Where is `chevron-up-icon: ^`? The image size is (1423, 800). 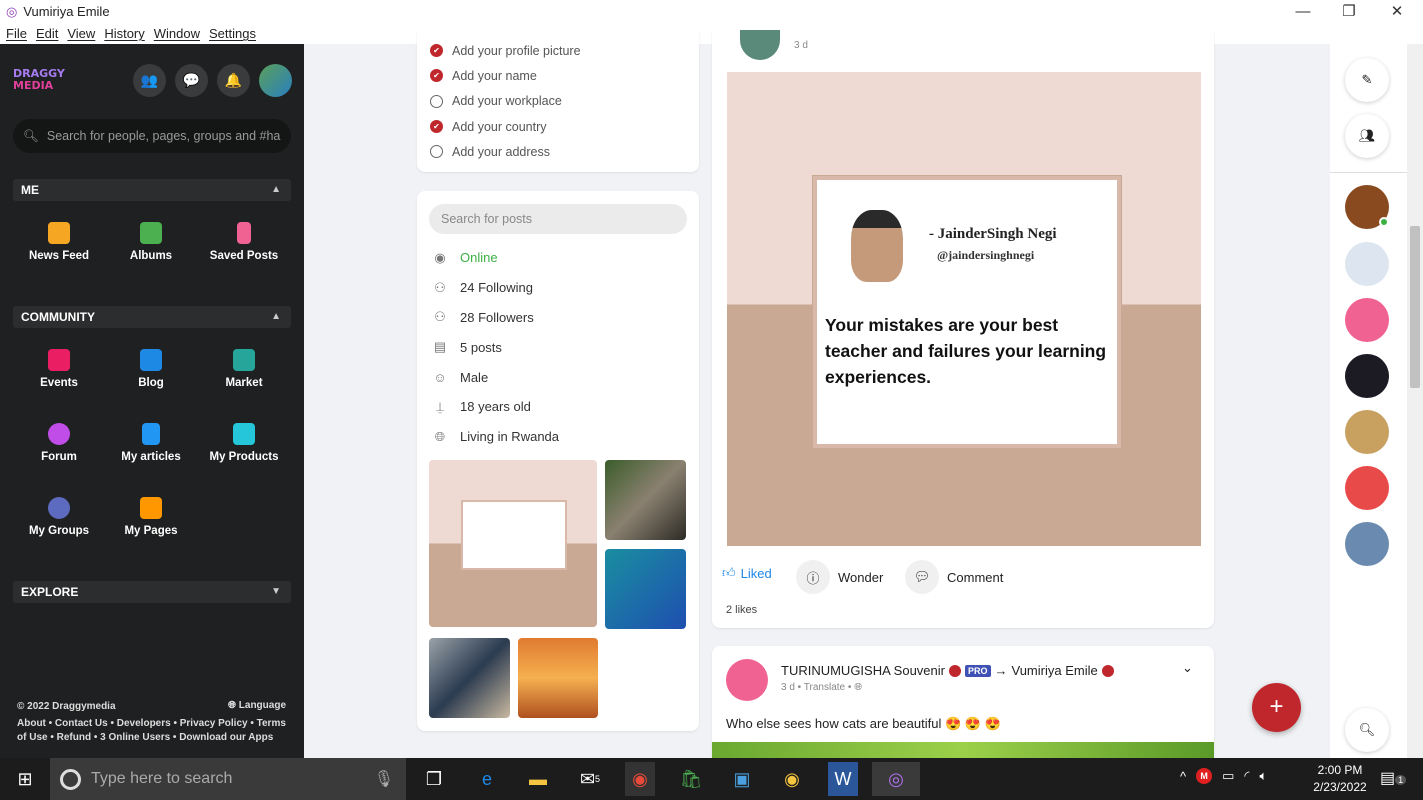 chevron-up-icon: ^ is located at coordinates (1183, 776).